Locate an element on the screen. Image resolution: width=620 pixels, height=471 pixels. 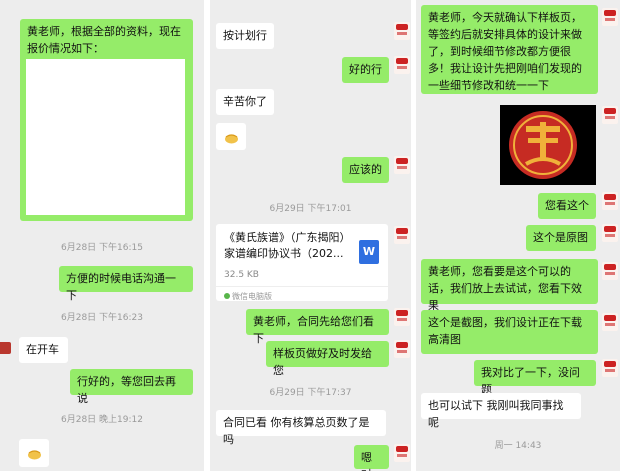
message-bubble: 我对比了一下，没问题 is located at coordinates (535, 378).